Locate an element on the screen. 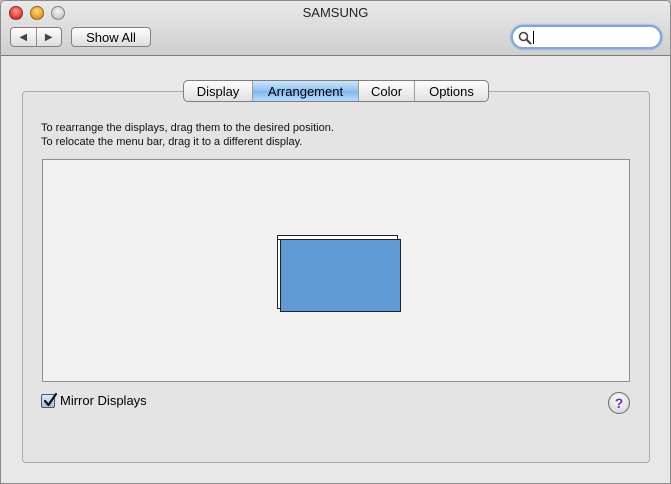 The width and height of the screenshot is (671, 484). mirror-displays-option: Mirror Displays is located at coordinates (94, 400).